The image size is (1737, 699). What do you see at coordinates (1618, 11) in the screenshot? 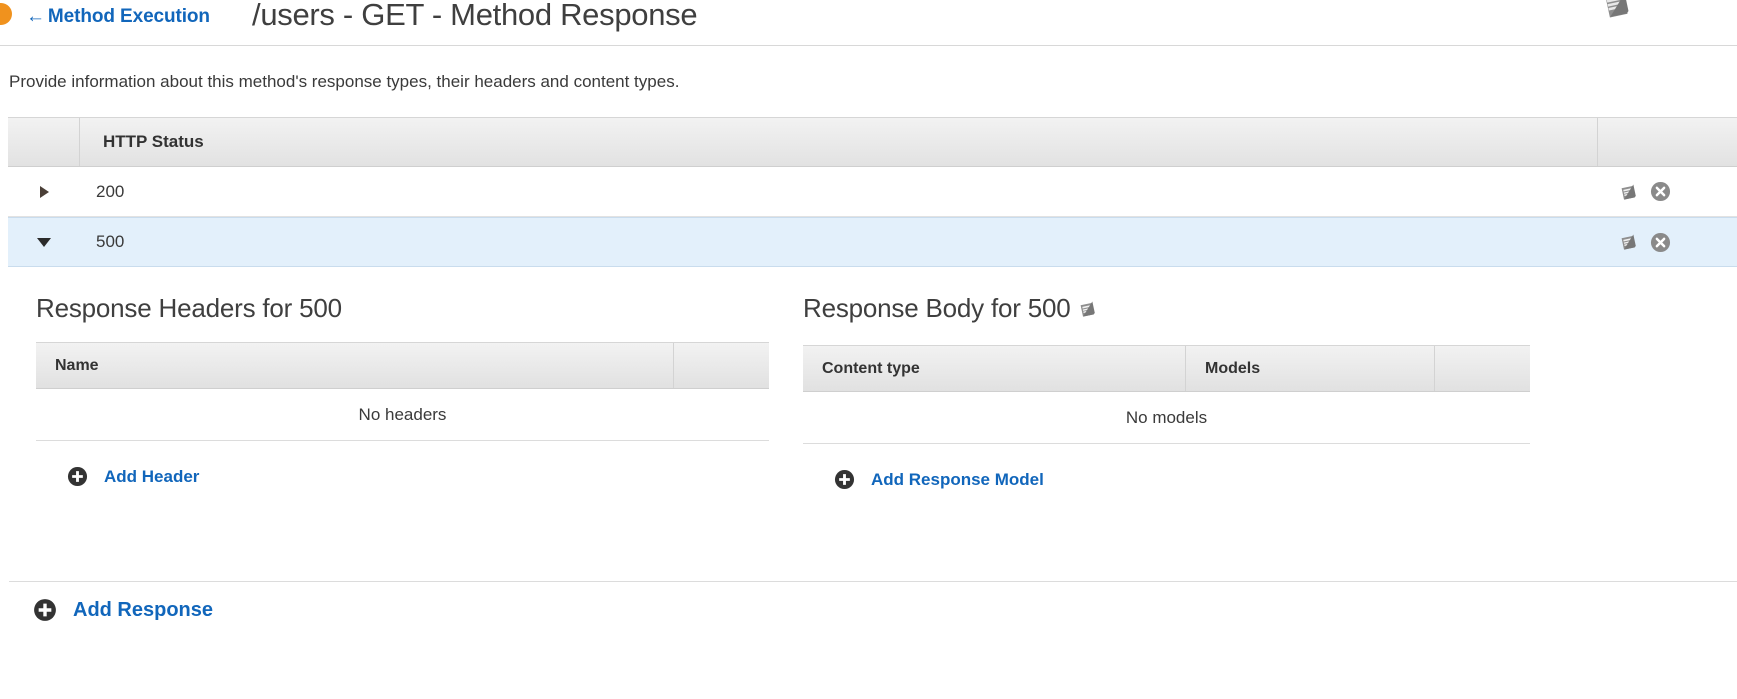
I see `documentation-book-icon` at bounding box center [1618, 11].